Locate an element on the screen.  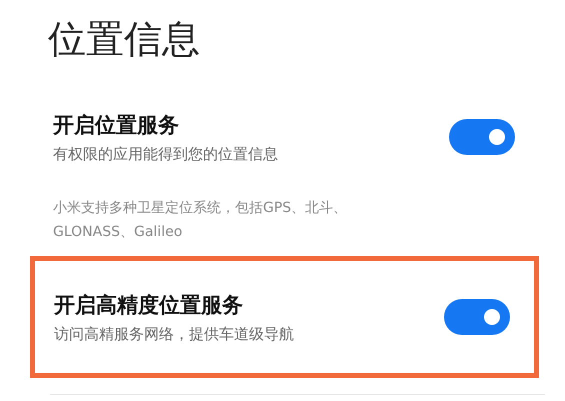
setting-label: 开启高精度位置服务 is located at coordinates (149, 305).